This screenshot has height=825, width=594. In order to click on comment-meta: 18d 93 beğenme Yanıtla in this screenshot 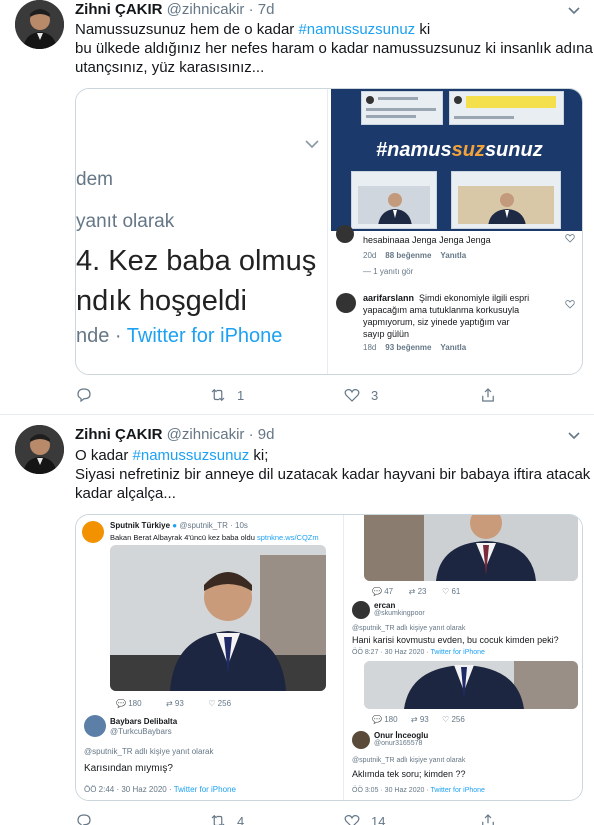, I will do `click(415, 347)`.